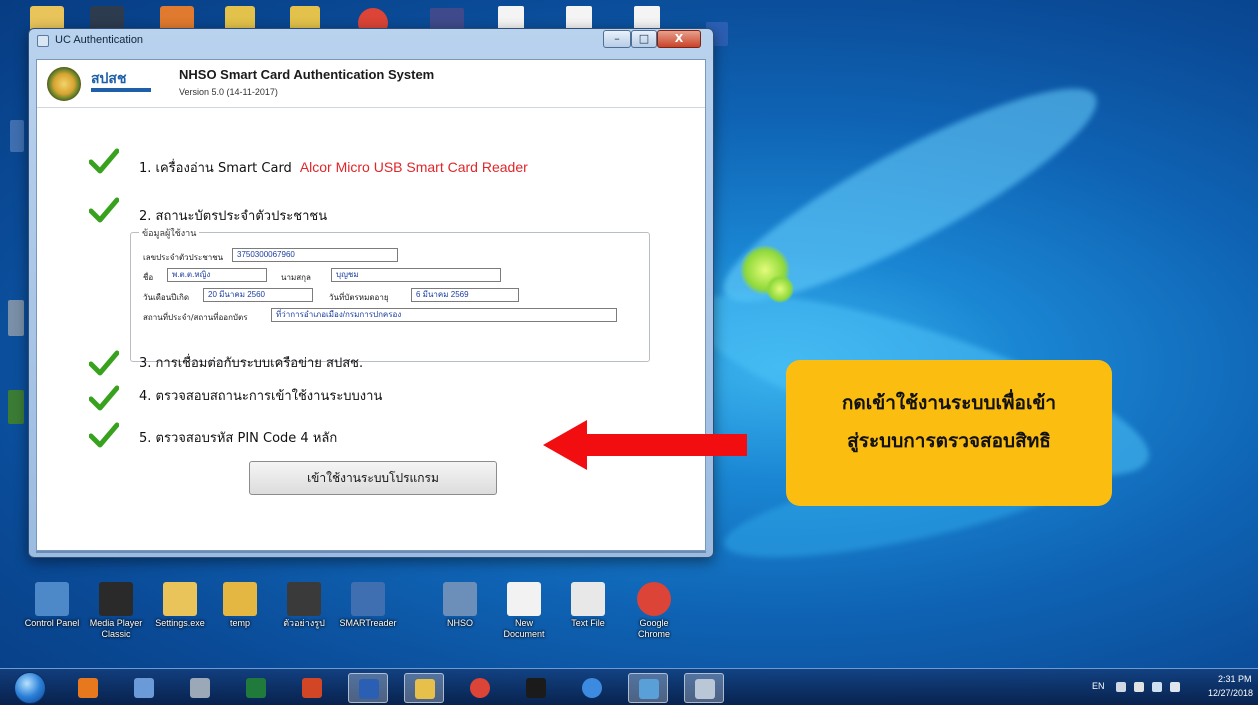  I want to click on taskbar-uc-auth-button, so click(704, 688).